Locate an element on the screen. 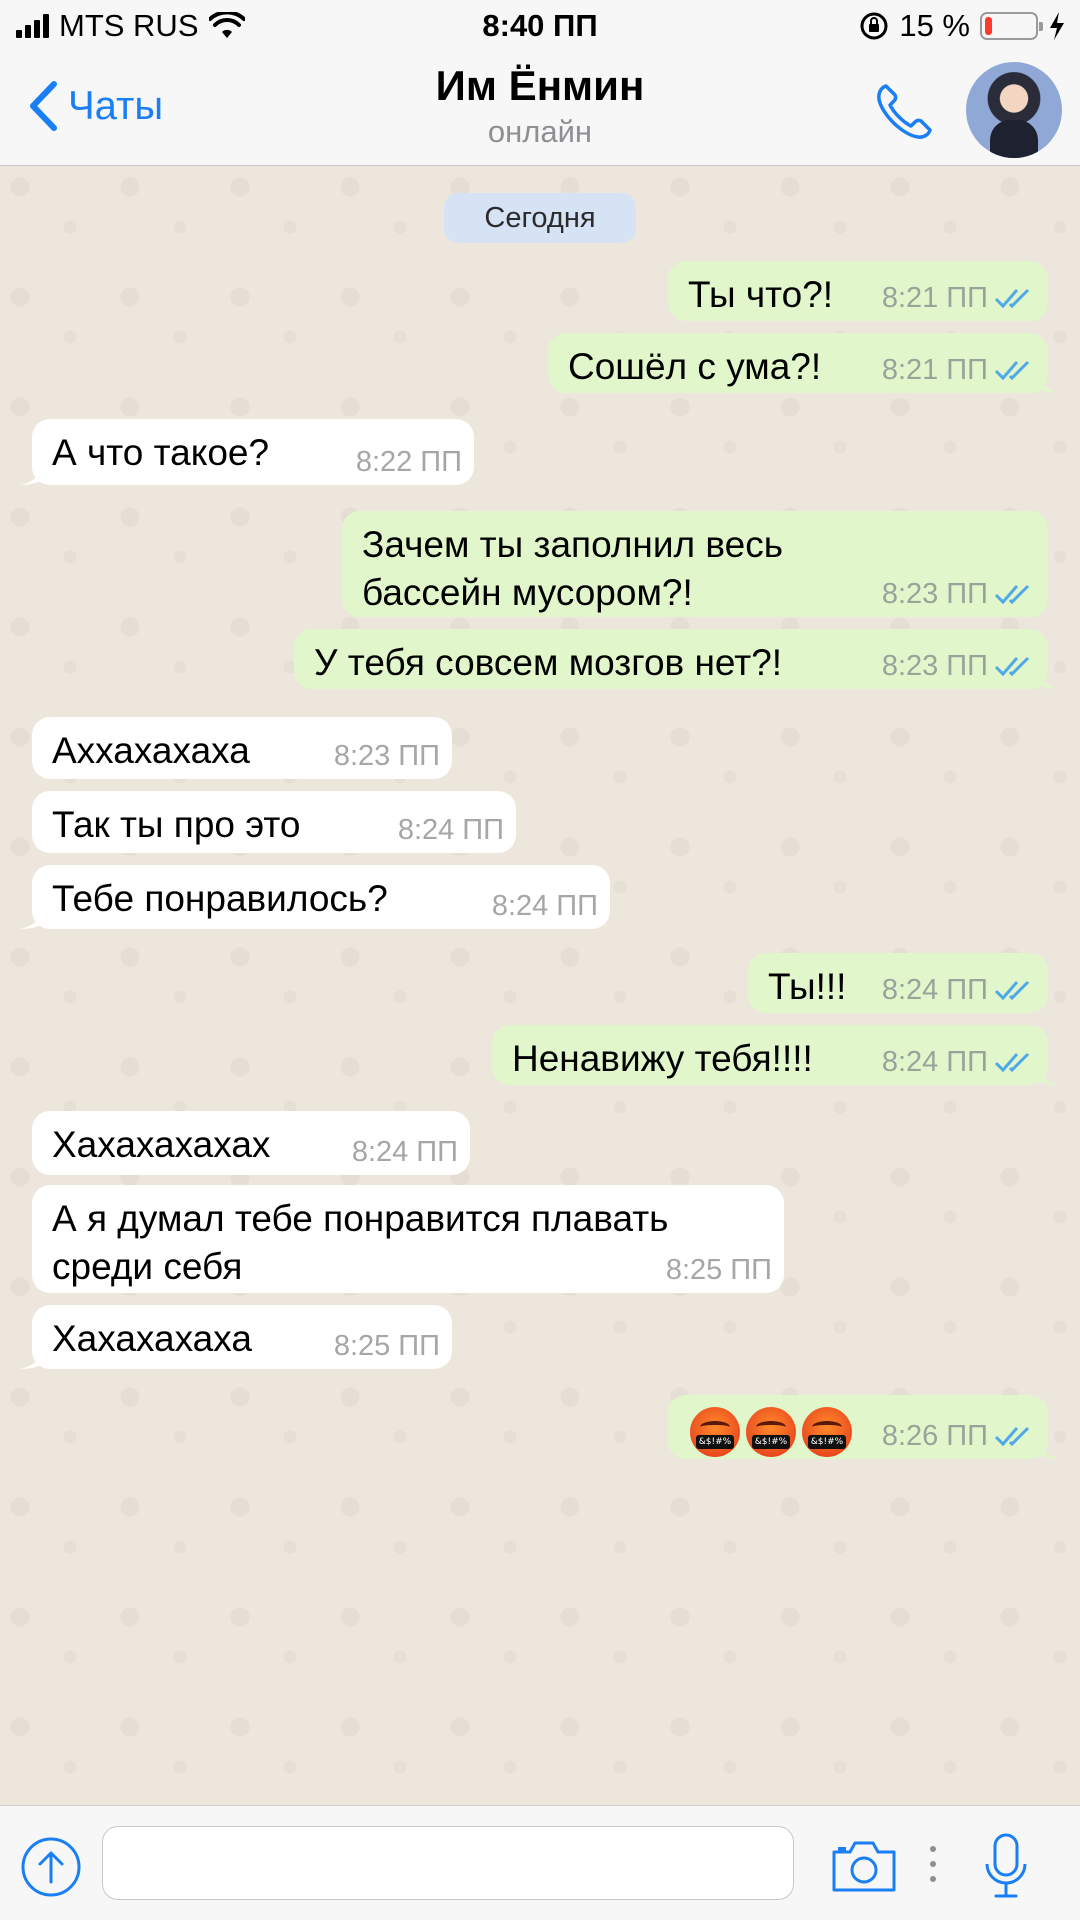 Image resolution: width=1080 pixels, height=1920 pixels. charging-icon is located at coordinates (1057, 26).